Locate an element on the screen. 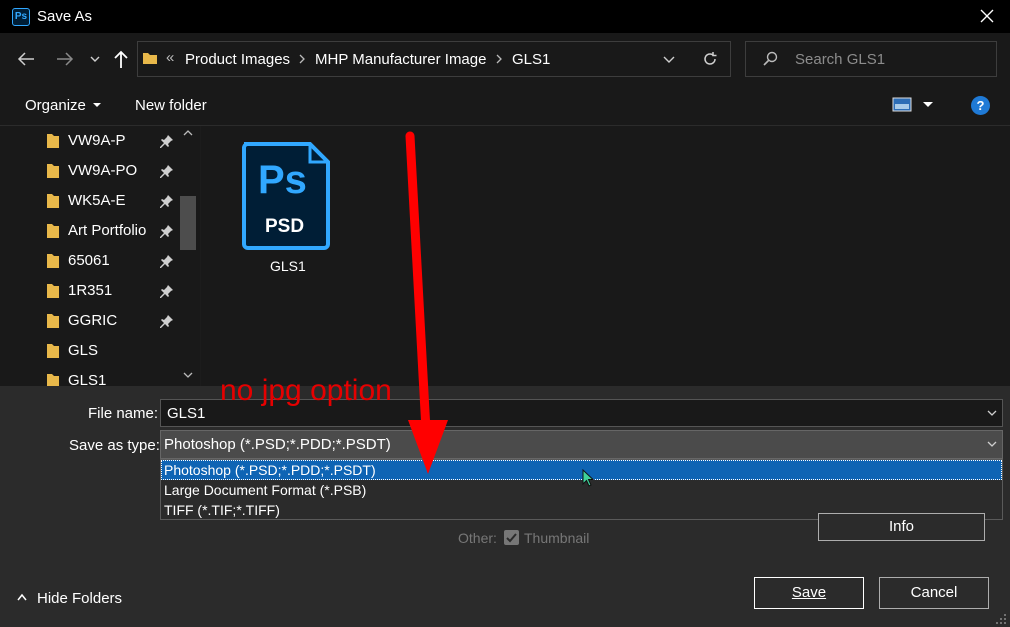  sidebar-item-label: GLS is located at coordinates (83, 350).